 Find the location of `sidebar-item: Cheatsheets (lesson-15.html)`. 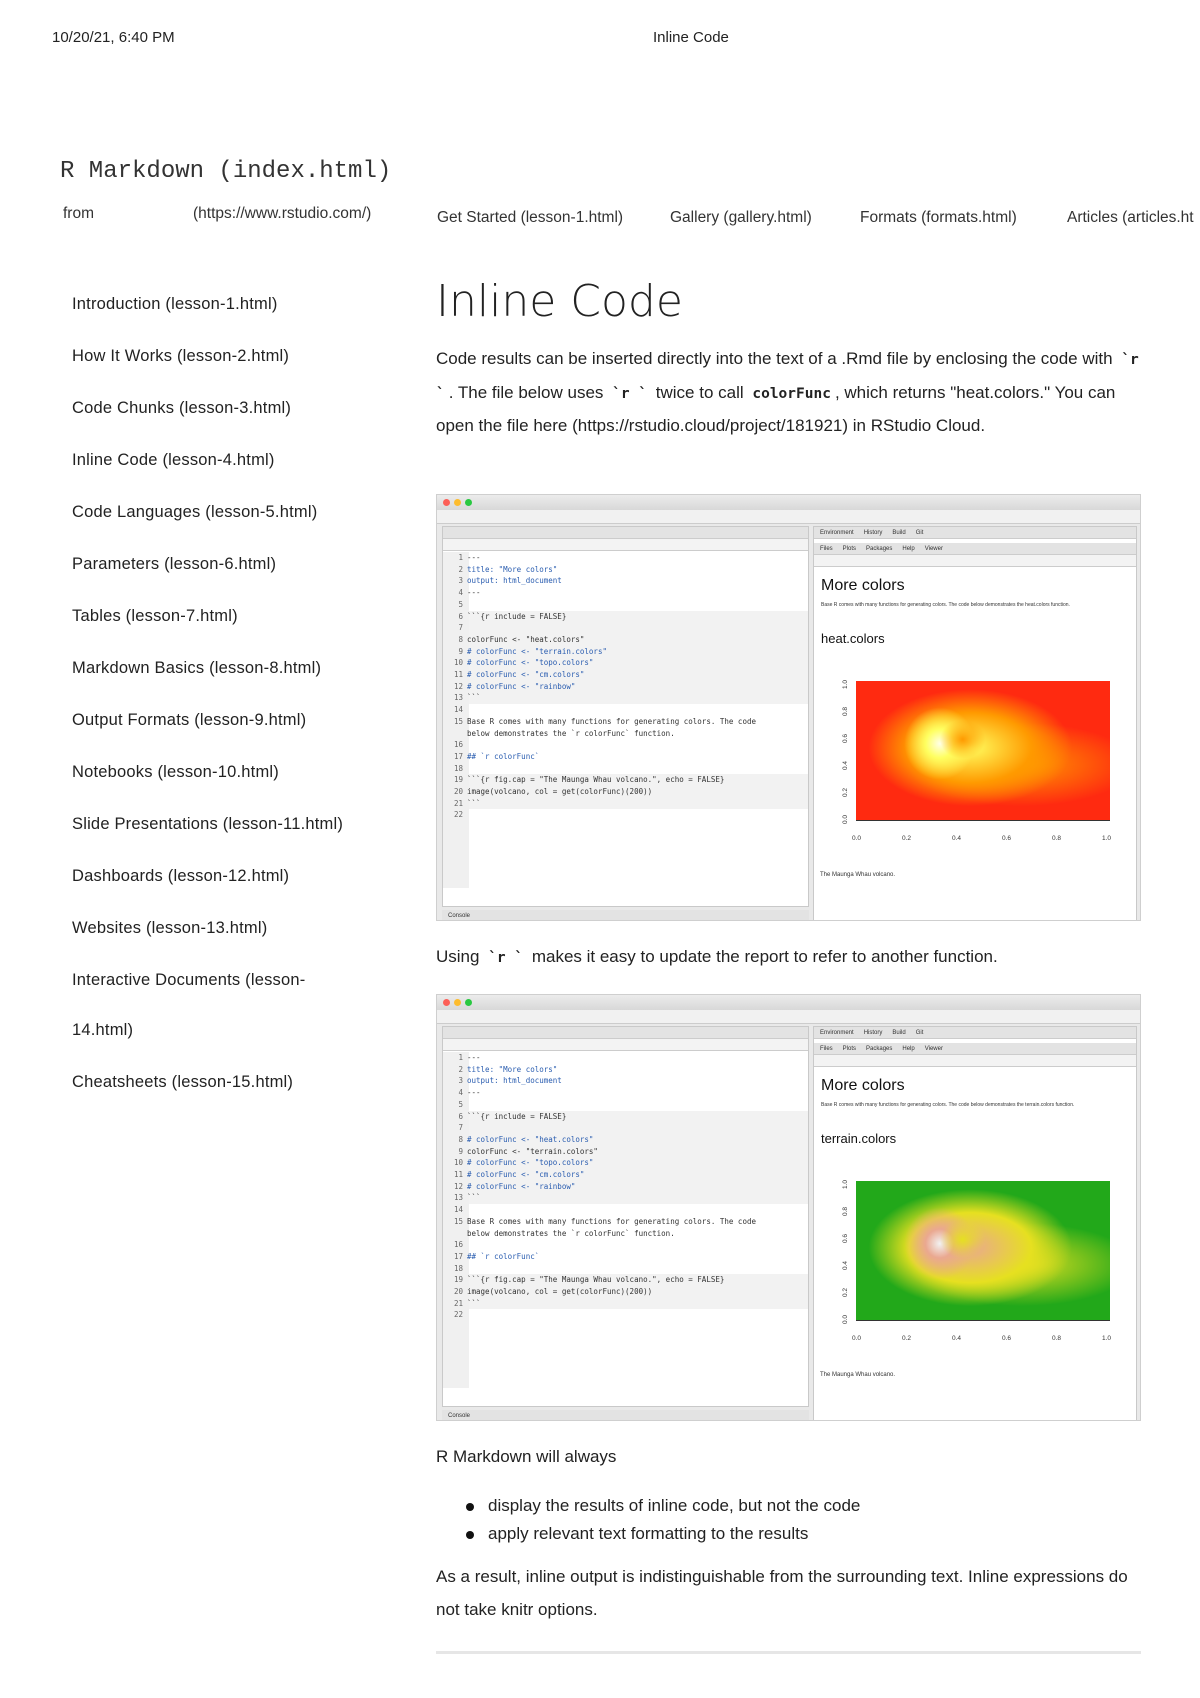

sidebar-item: Cheatsheets (lesson-15.html) is located at coordinates (182, 1082).